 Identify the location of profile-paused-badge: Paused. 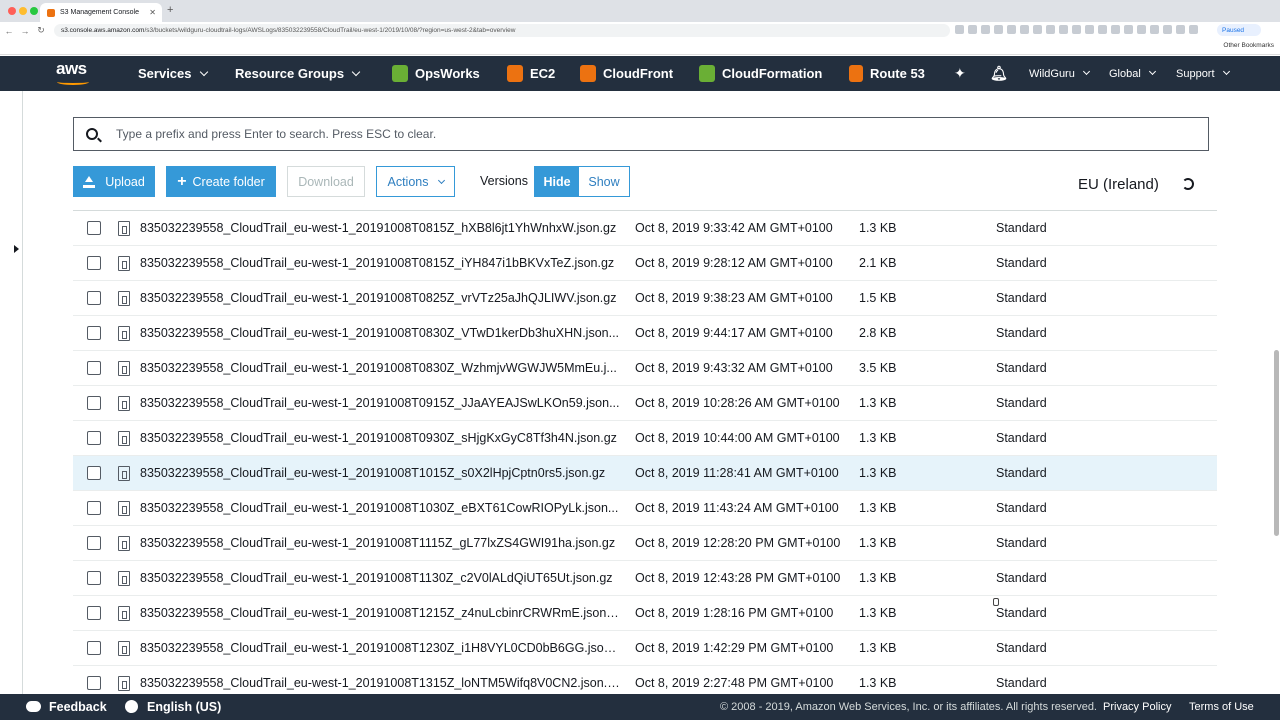
(1239, 30).